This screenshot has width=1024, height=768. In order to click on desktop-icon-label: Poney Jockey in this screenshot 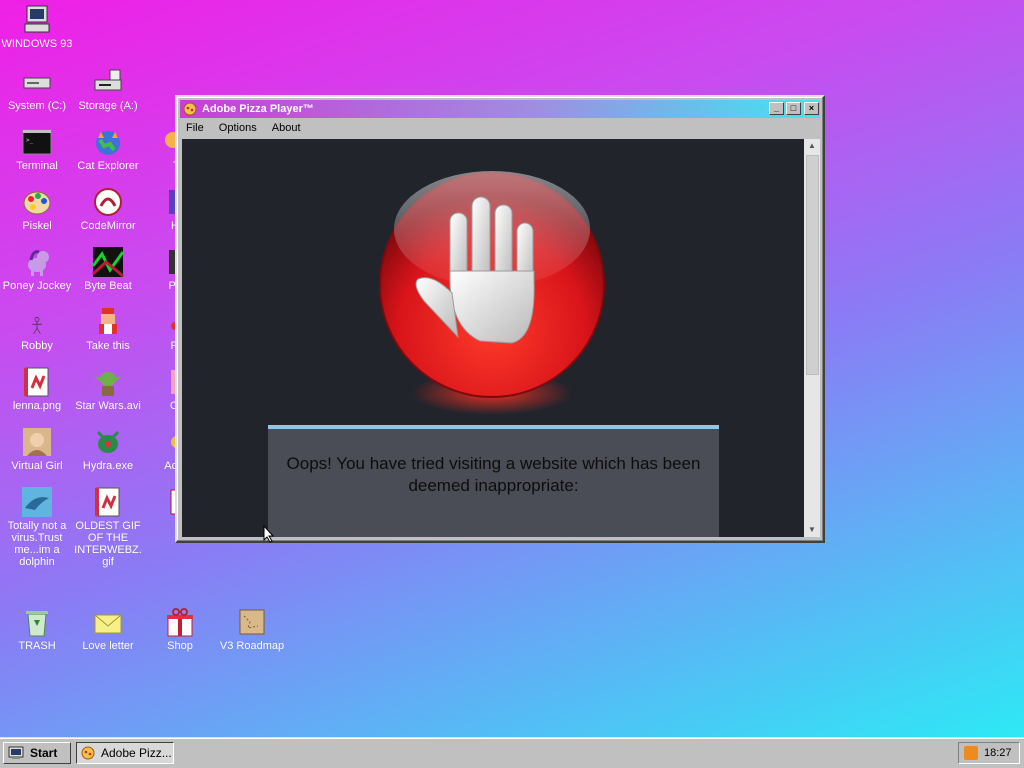, I will do `click(37, 286)`.